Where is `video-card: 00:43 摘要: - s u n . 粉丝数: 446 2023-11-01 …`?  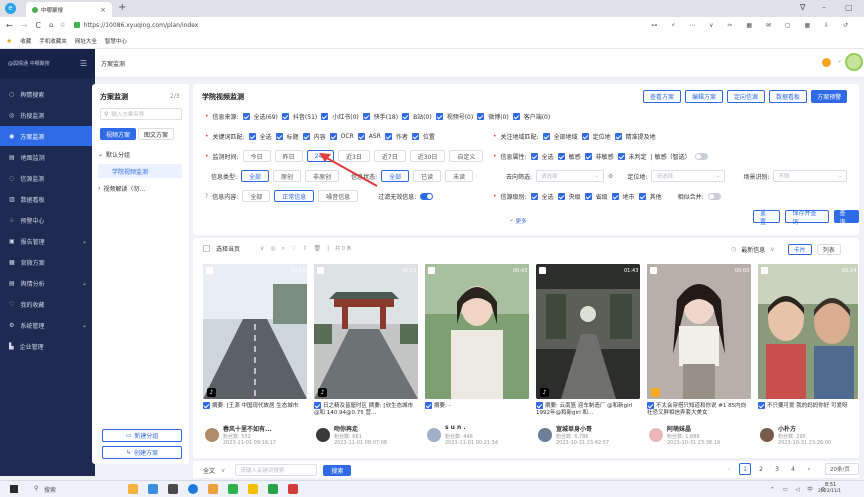 video-card: 00:43 摘要: - s u n . 粉丝数: 446 2023-11-01 … is located at coordinates (477, 359).